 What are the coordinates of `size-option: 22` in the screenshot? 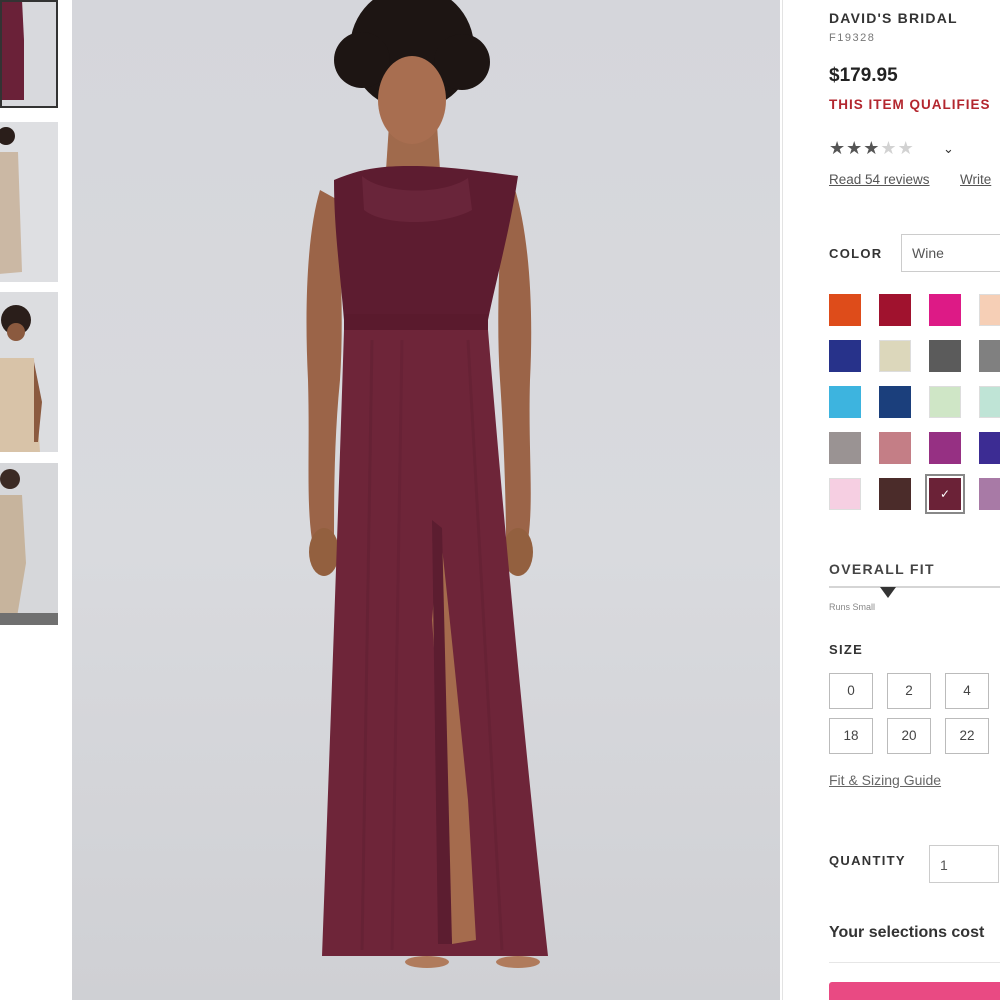 It's located at (967, 736).